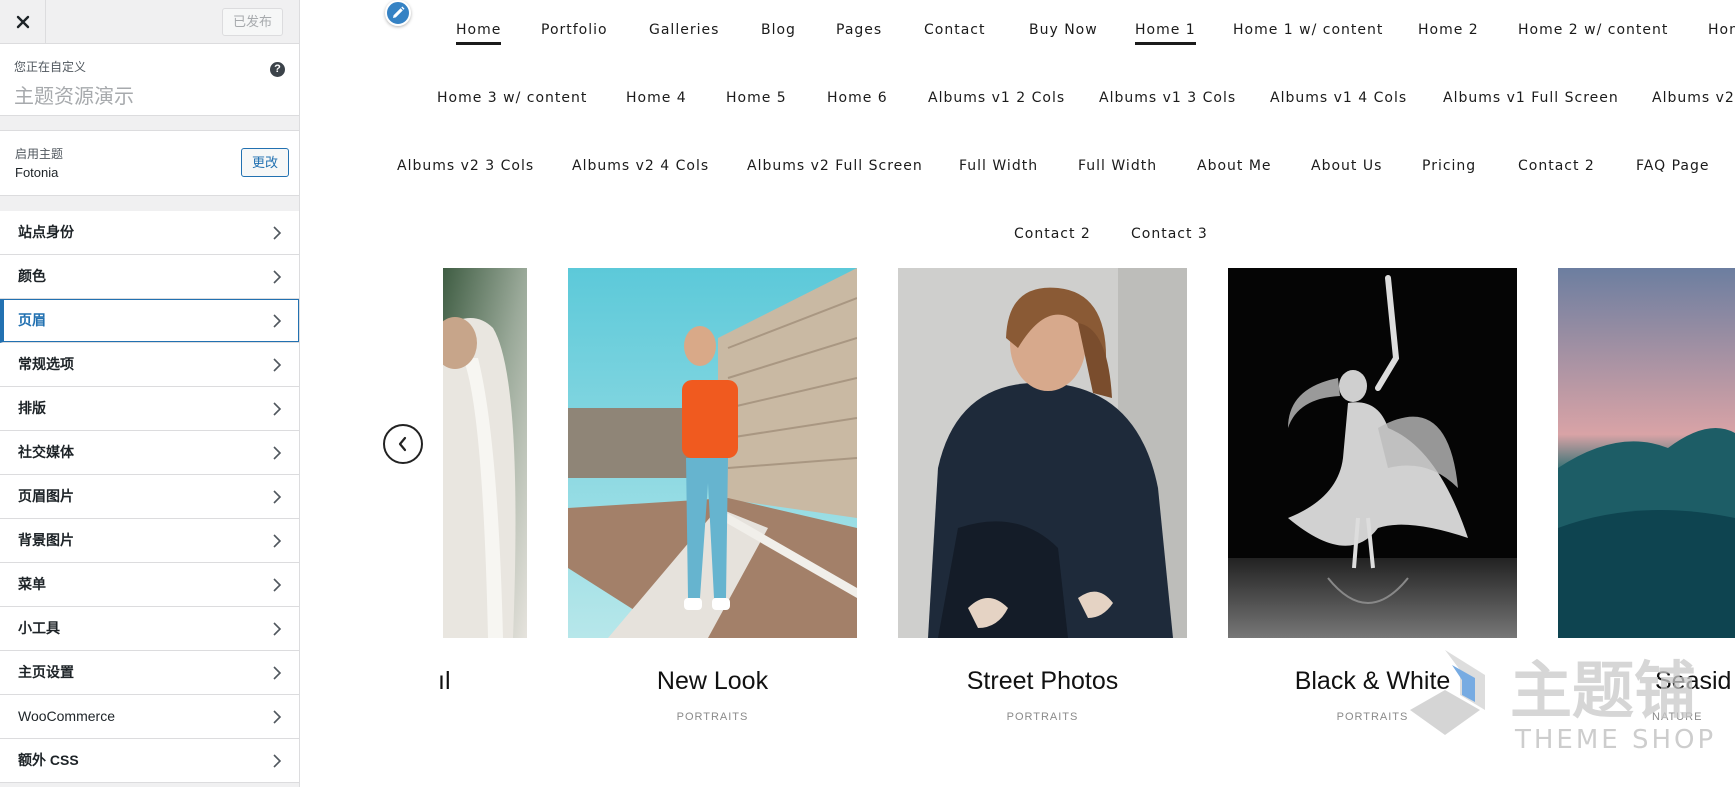 This screenshot has height=787, width=1735. I want to click on customizing-label: 您正在自定义, so click(50, 67).